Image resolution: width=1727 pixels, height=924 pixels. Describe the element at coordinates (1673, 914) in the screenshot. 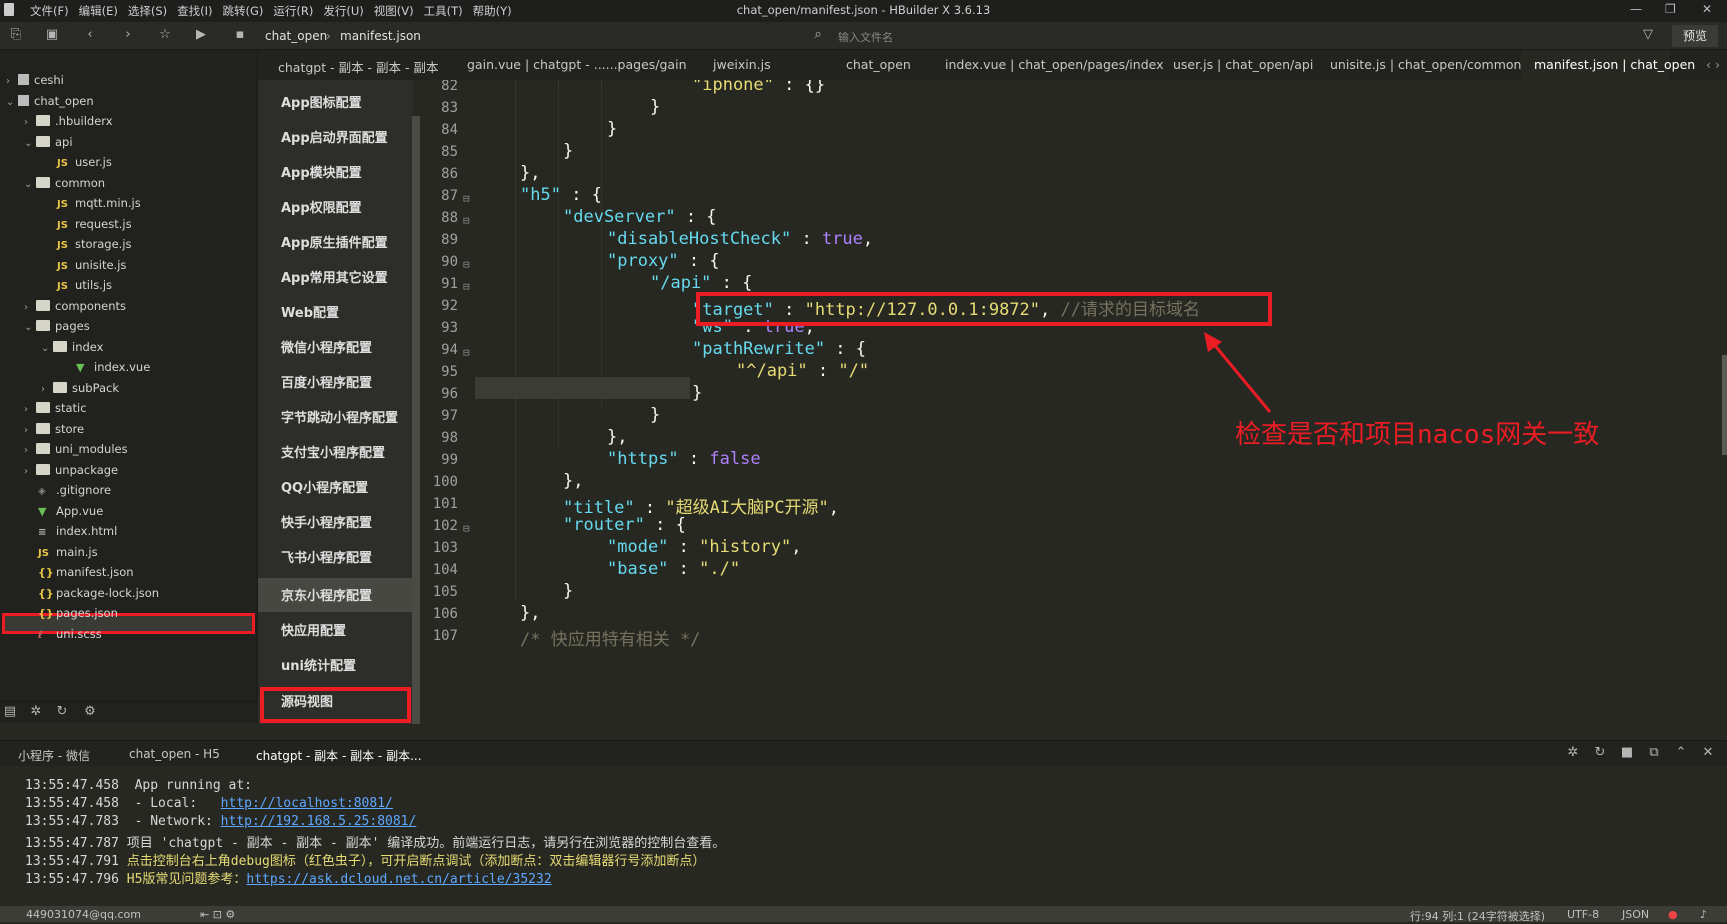

I see `notification-icon: ●` at that location.